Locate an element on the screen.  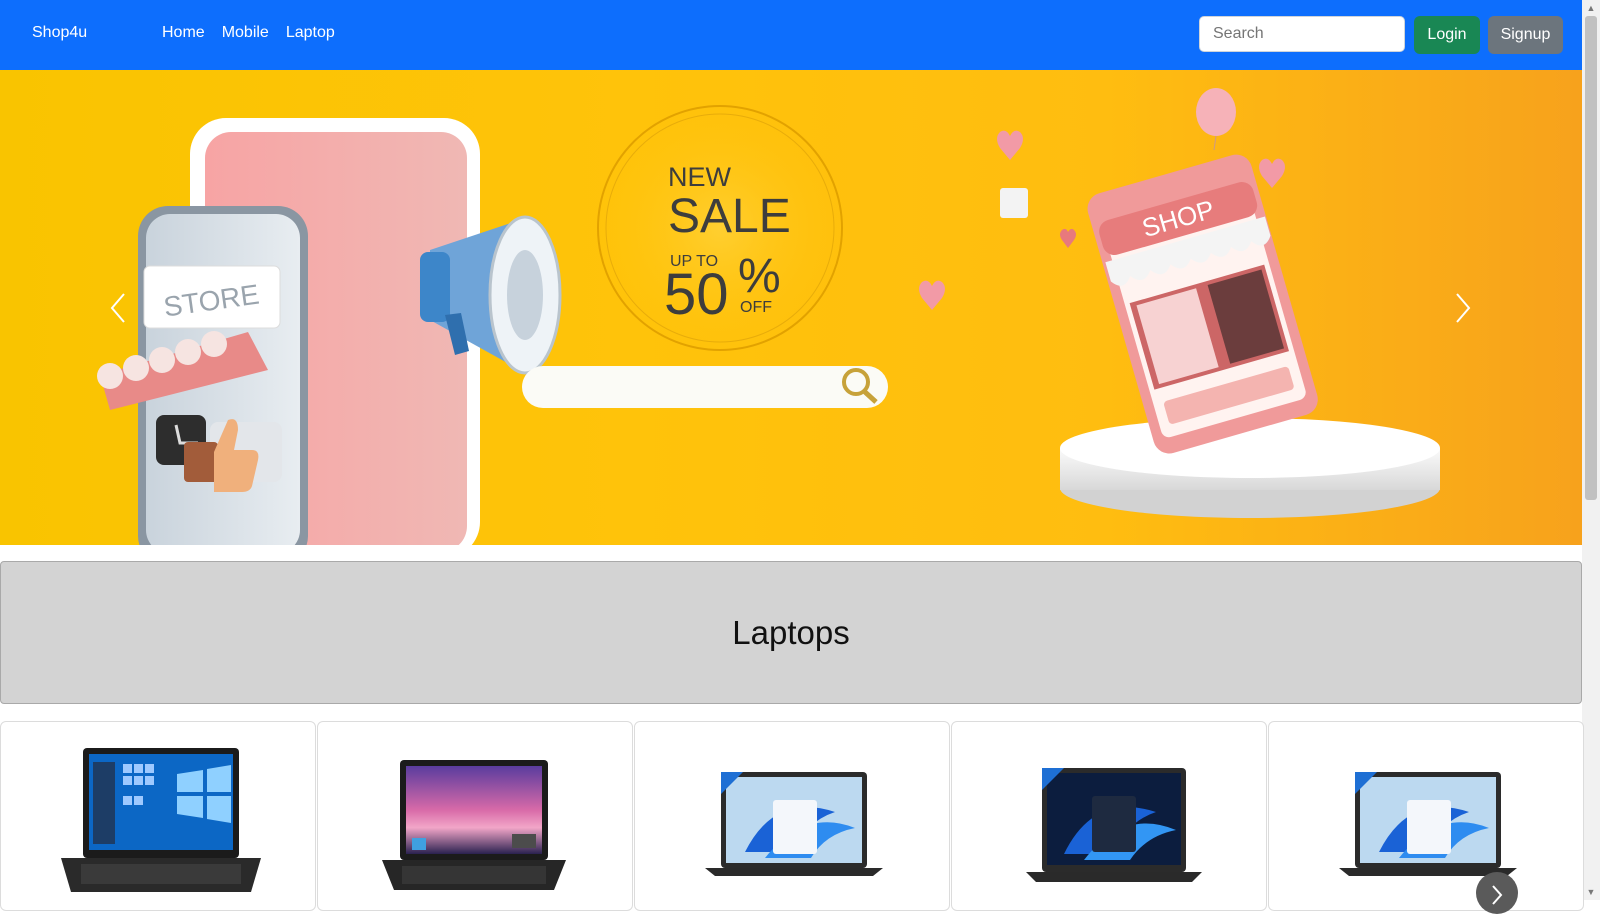
scroll-thumb is located at coordinates (1591, 258).